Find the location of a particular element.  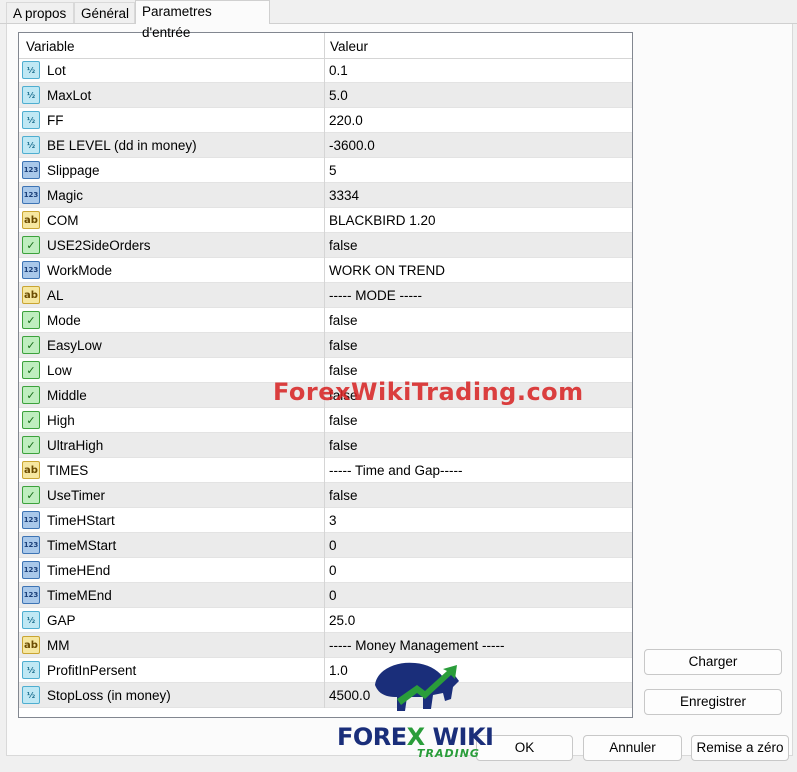

parameter-value: 5.0 is located at coordinates (338, 95).